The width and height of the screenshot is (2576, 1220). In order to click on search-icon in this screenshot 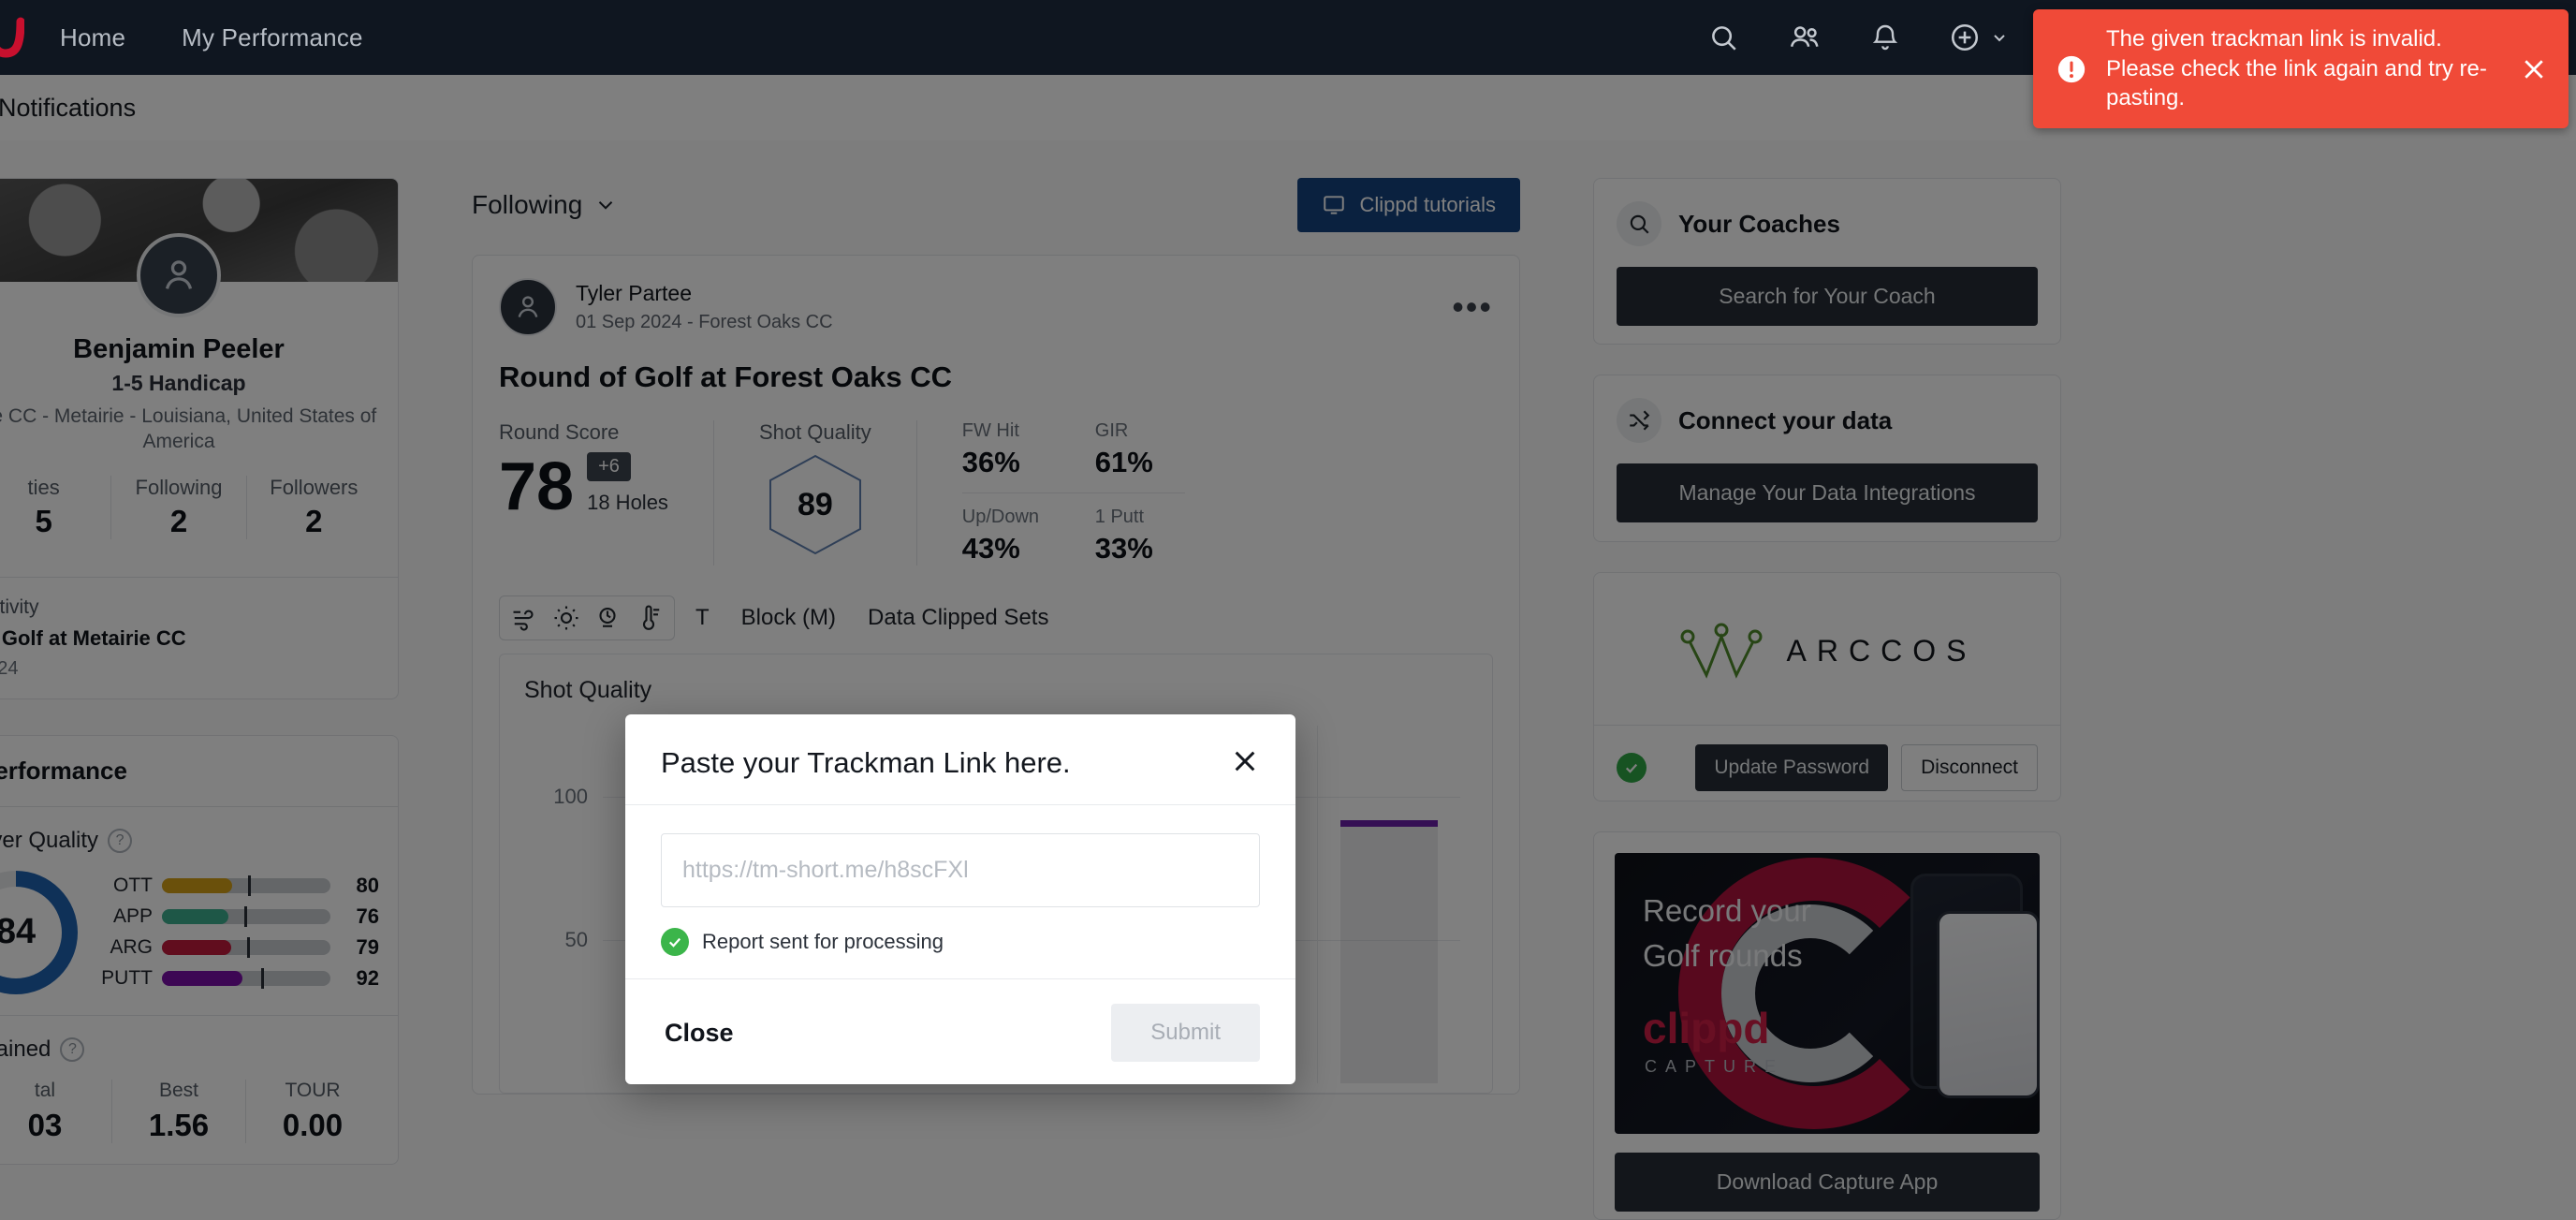, I will do `click(1723, 37)`.